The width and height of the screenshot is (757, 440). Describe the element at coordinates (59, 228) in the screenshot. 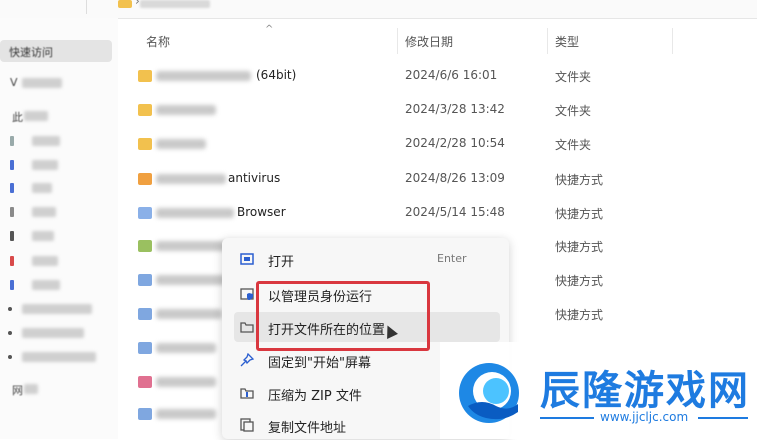

I see `navigation-pane: 快速访问 V 此 网` at that location.